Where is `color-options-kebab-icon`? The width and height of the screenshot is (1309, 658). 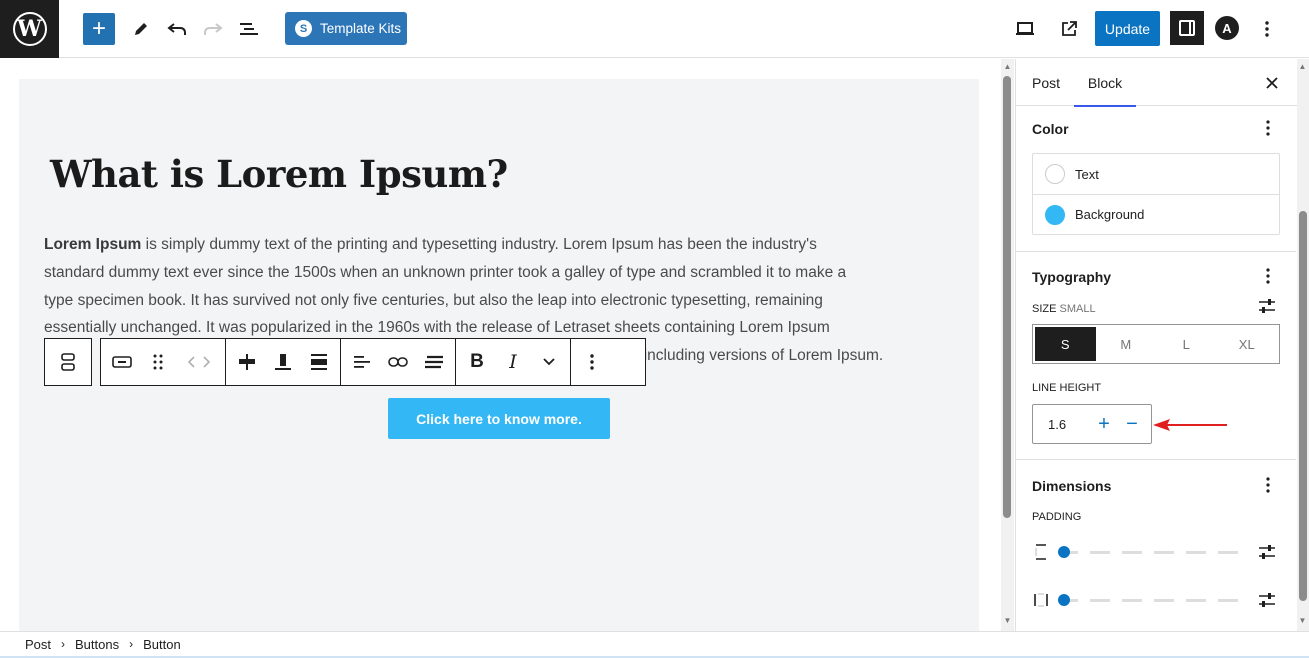 color-options-kebab-icon is located at coordinates (1268, 128).